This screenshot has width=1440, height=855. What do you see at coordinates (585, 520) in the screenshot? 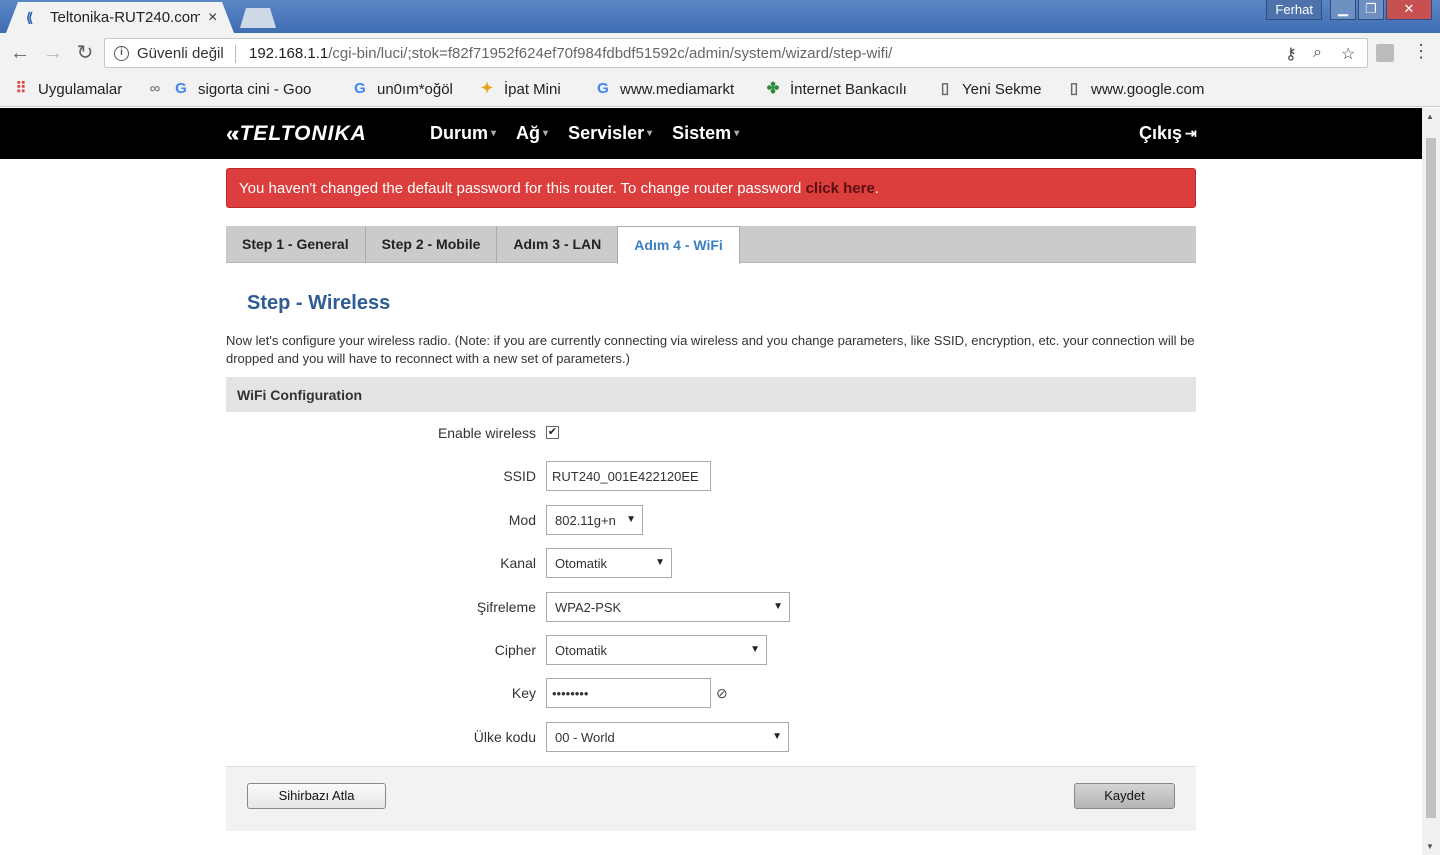
I see `mode-selected-value: 802.11g+n` at bounding box center [585, 520].